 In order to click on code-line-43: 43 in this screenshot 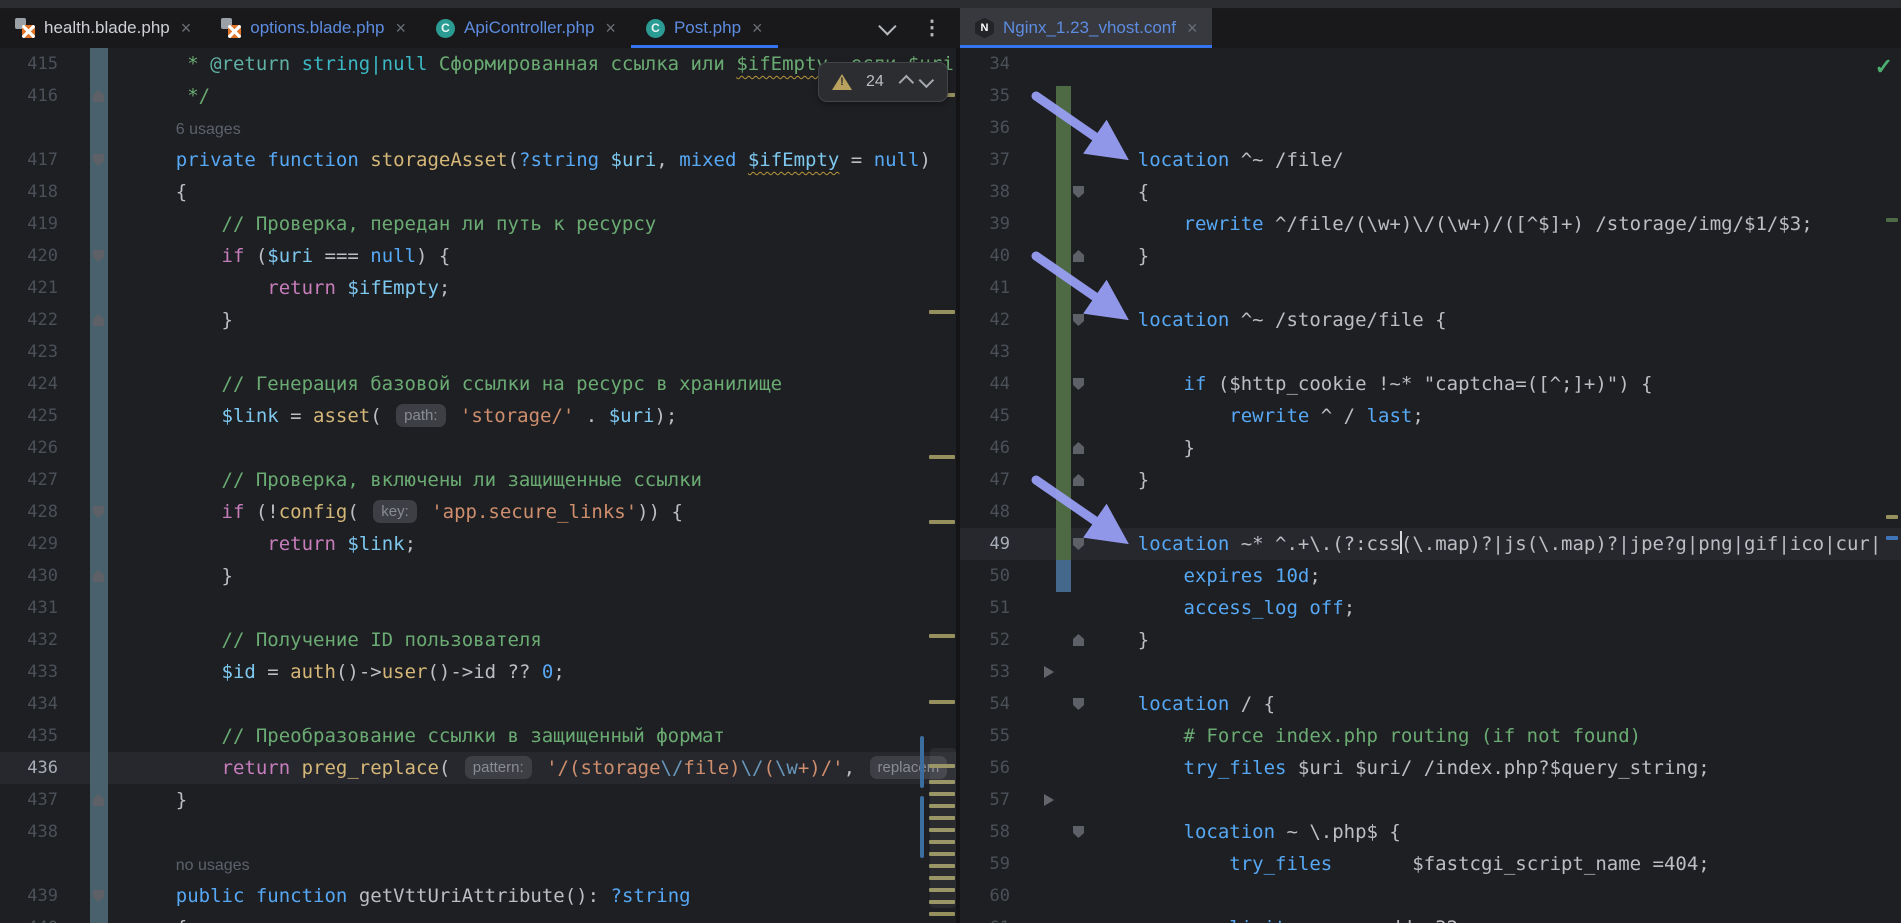, I will do `click(1430, 352)`.